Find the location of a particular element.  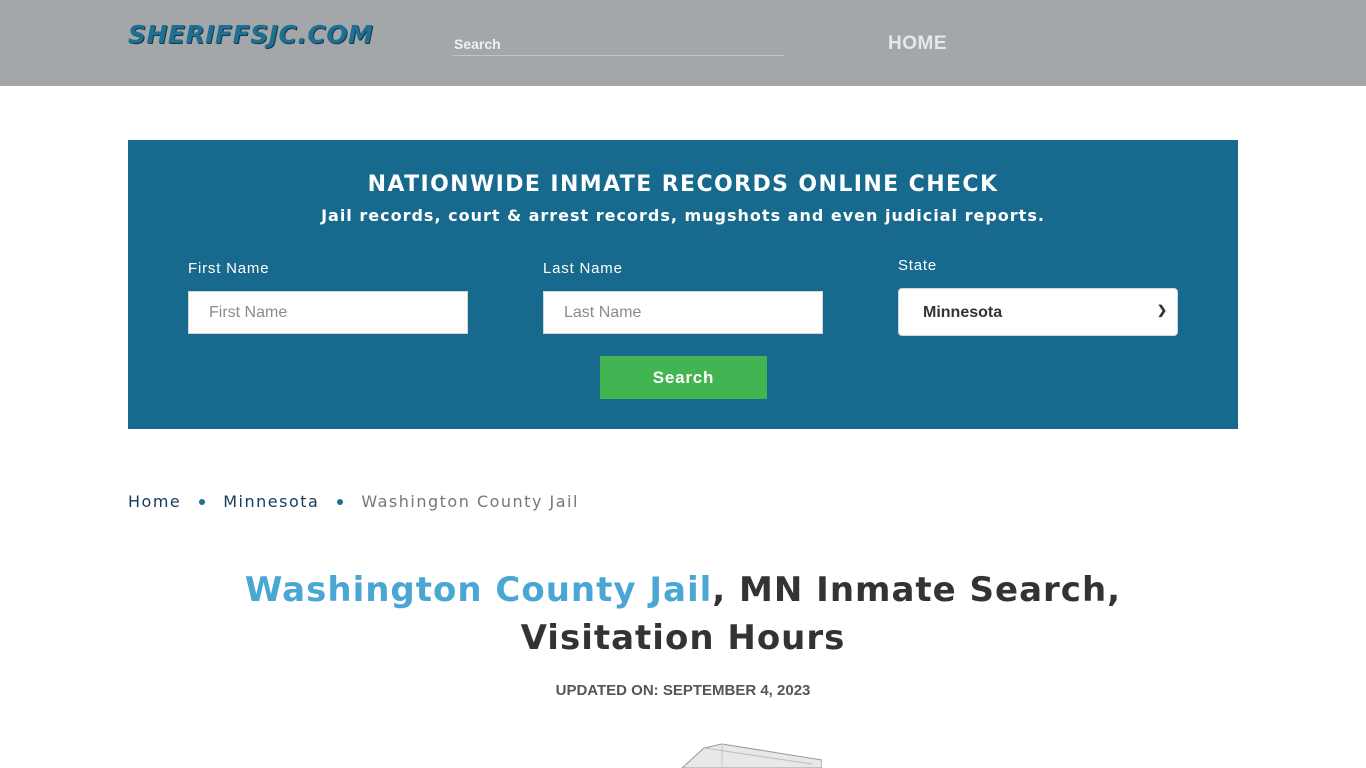

state-select-value: Minnesota is located at coordinates (963, 312).